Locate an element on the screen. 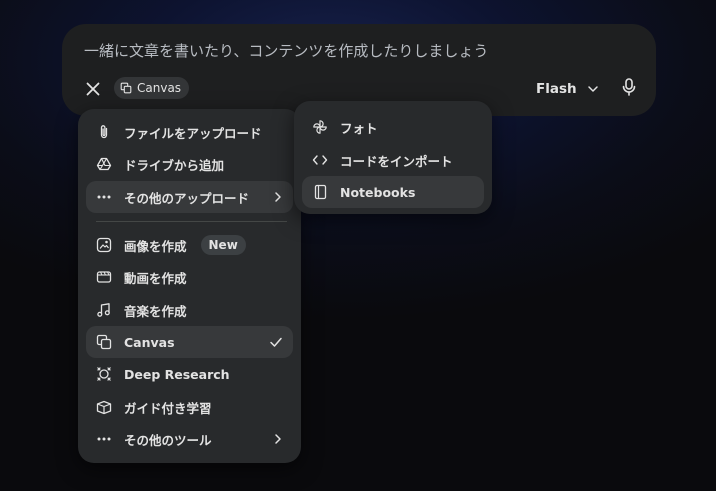 The height and width of the screenshot is (491, 716). menu-item-label: ドライブから追加 is located at coordinates (174, 165).